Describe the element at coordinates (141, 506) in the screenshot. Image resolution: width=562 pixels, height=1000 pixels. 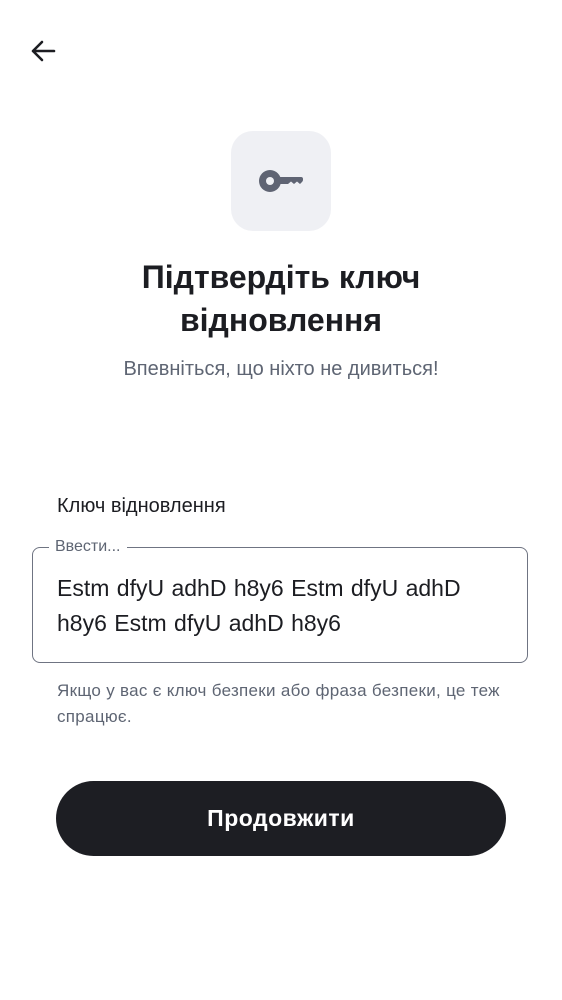
I see `recovery-key-label: Ключ відновлення` at that location.